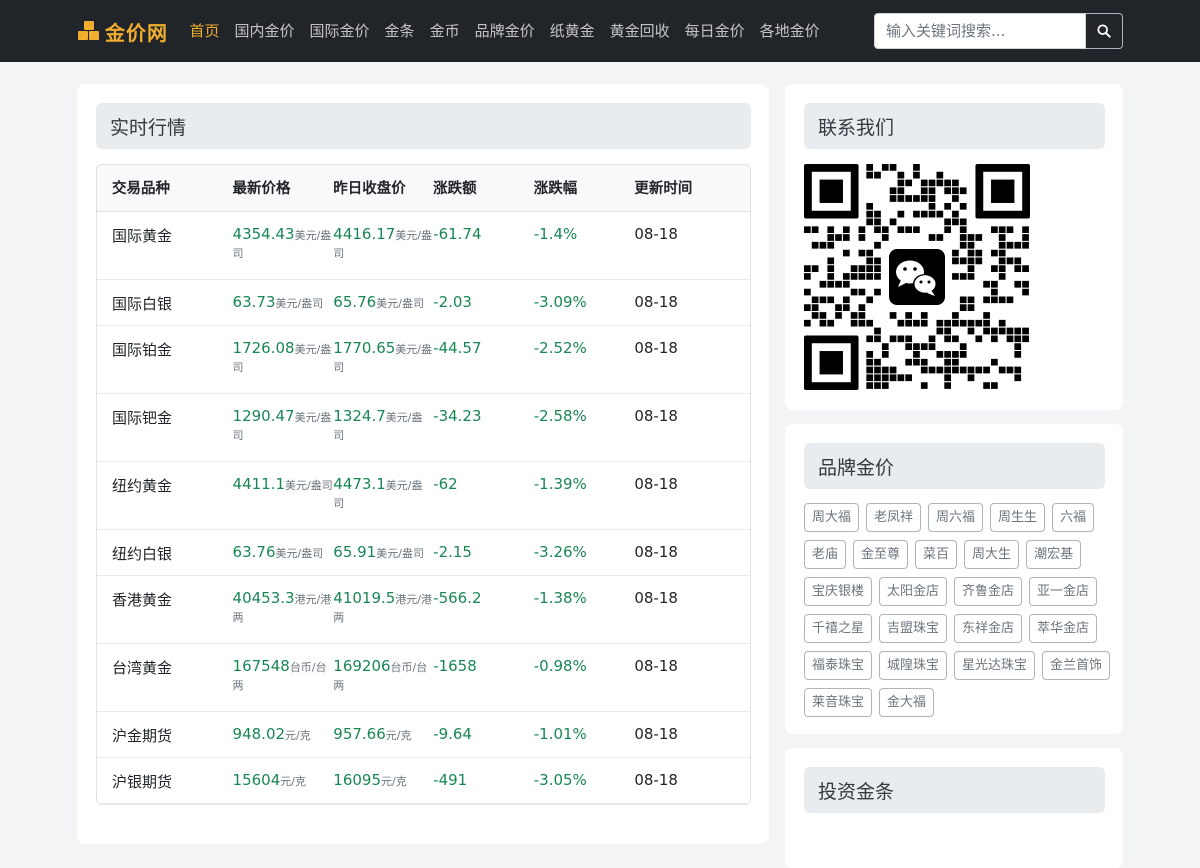 The width and height of the screenshot is (1200, 868). What do you see at coordinates (444, 31) in the screenshot?
I see `nav-item-gold-coins: 金币` at bounding box center [444, 31].